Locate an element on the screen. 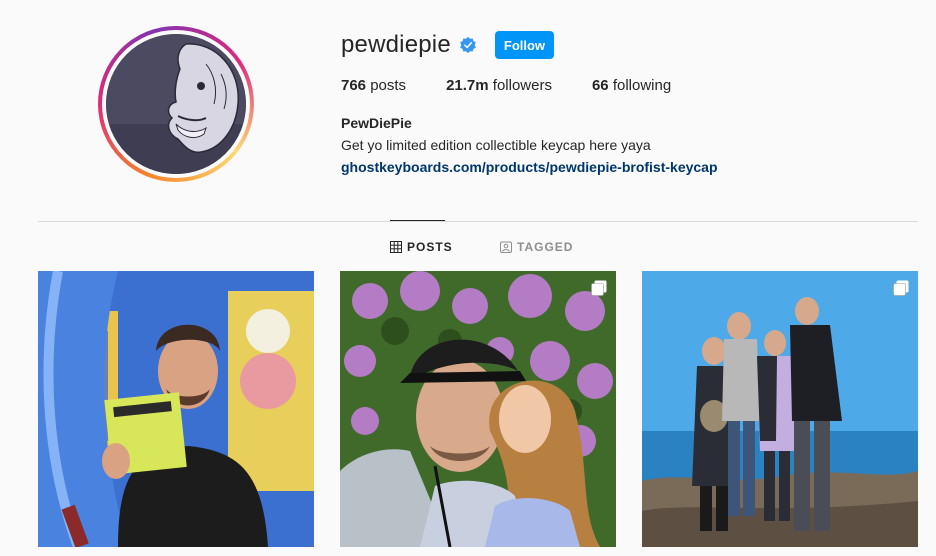 This screenshot has height=556, width=936. follow-button: Follow is located at coordinates (524, 45).